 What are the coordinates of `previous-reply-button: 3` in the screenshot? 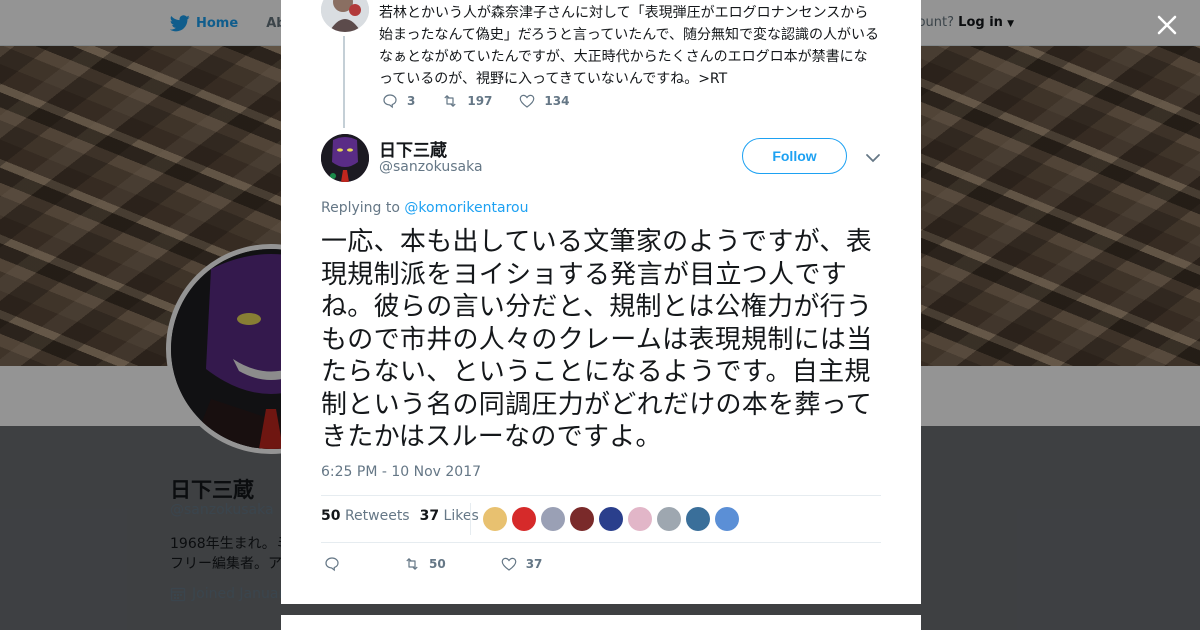 It's located at (398, 101).